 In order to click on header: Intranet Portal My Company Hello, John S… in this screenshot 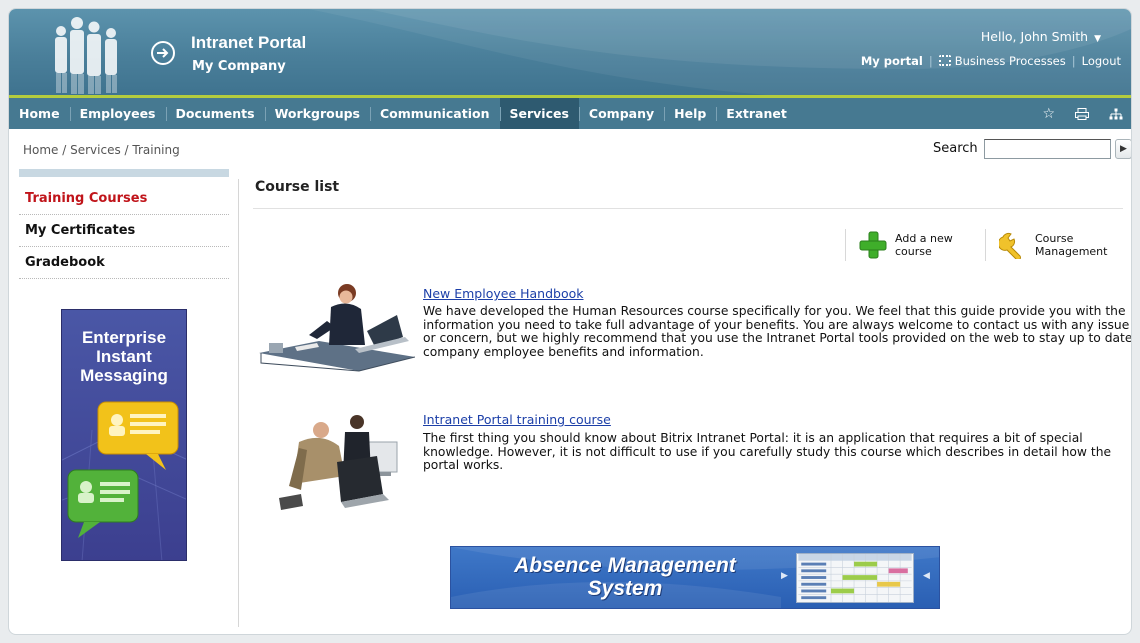, I will do `click(570, 52)`.